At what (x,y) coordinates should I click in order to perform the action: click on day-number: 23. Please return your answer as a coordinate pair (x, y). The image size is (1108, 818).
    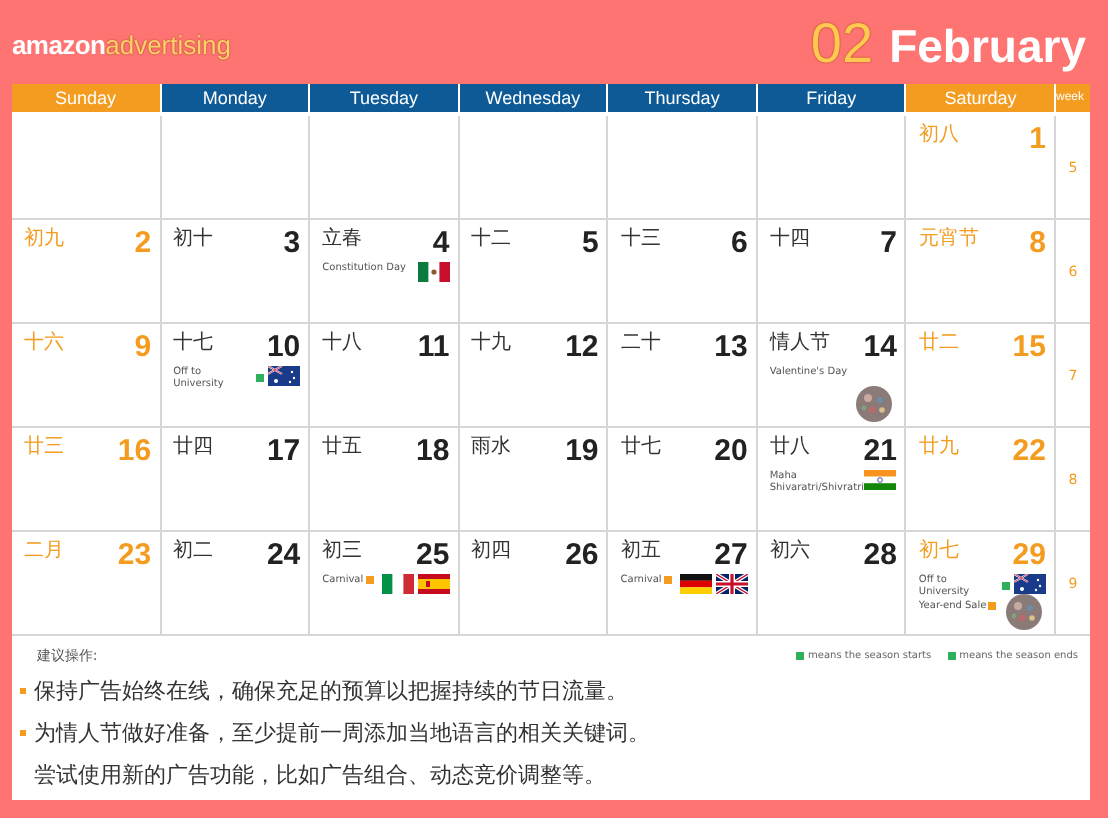
    Looking at the image, I should click on (134, 555).